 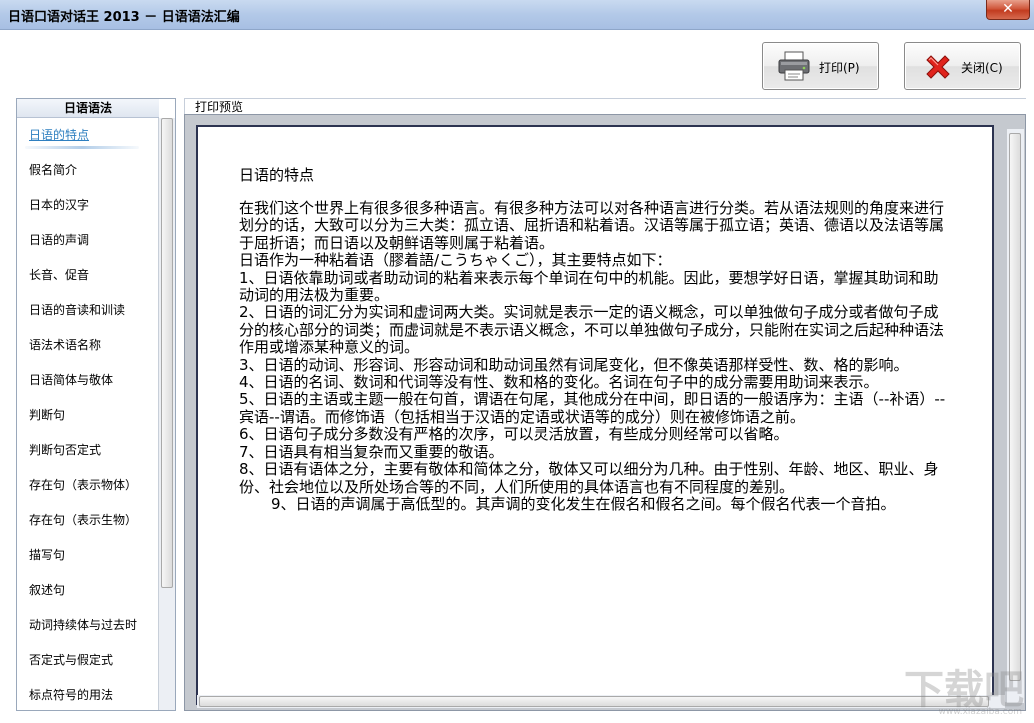 What do you see at coordinates (88, 660) in the screenshot?
I see `topic-item: 否定式与假定式` at bounding box center [88, 660].